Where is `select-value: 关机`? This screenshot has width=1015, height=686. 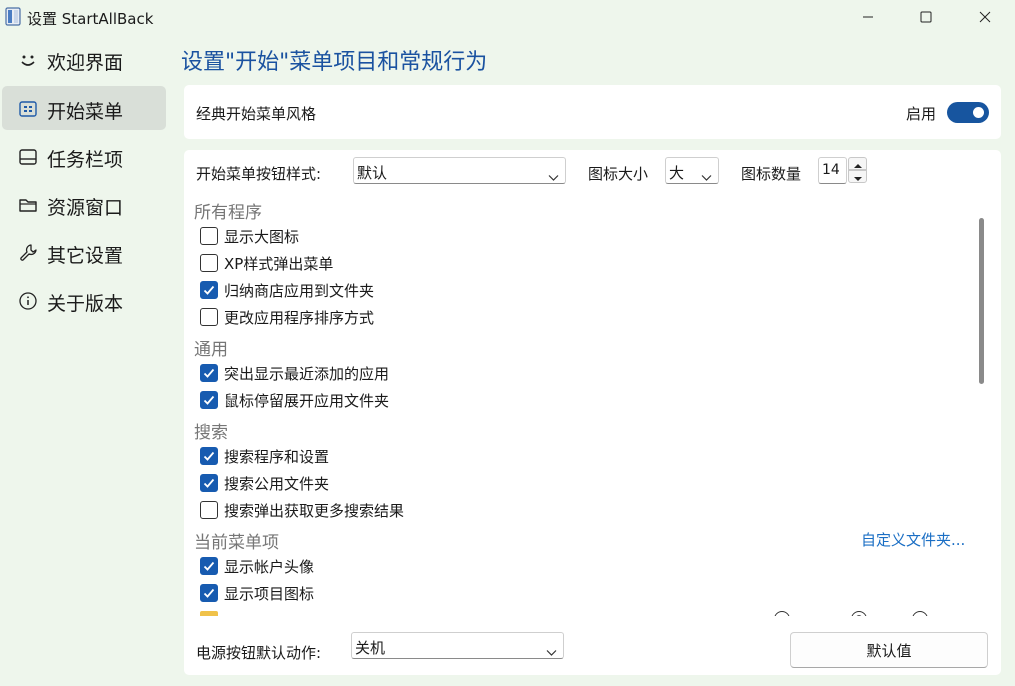
select-value: 关机 is located at coordinates (370, 648).